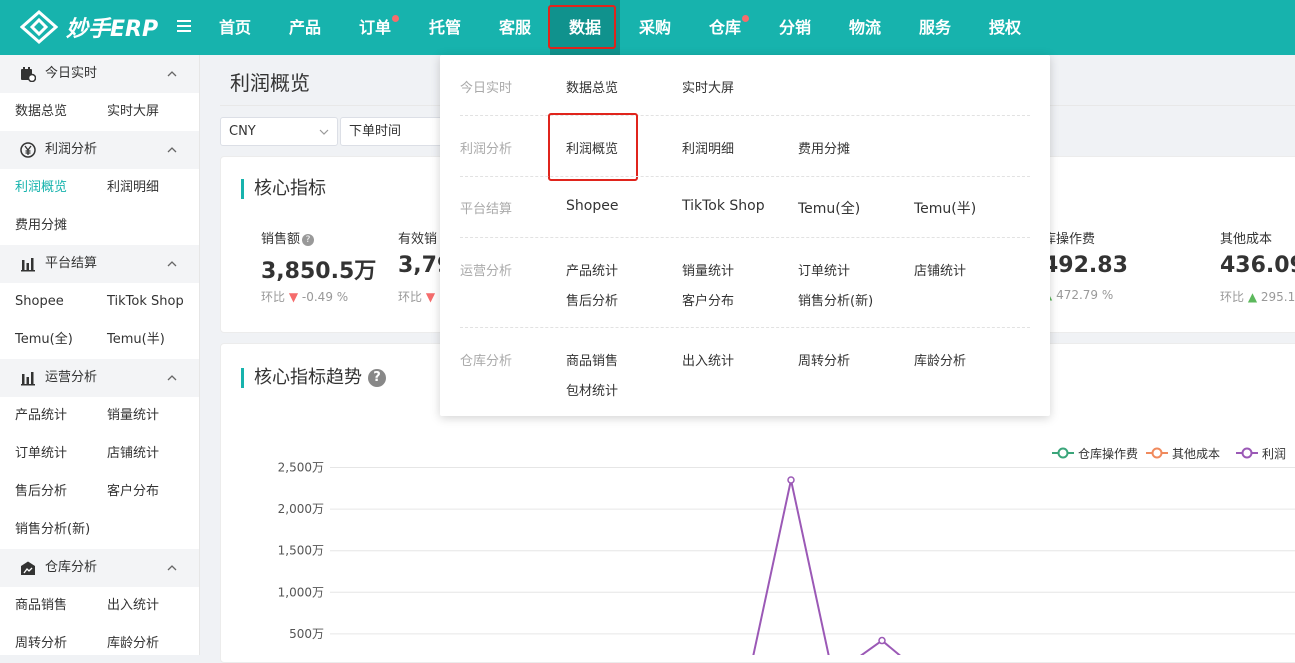 The height and width of the screenshot is (663, 1295). Describe the element at coordinates (829, 208) in the screenshot. I see `dropdown-link-temu-full: Temu(全)` at that location.